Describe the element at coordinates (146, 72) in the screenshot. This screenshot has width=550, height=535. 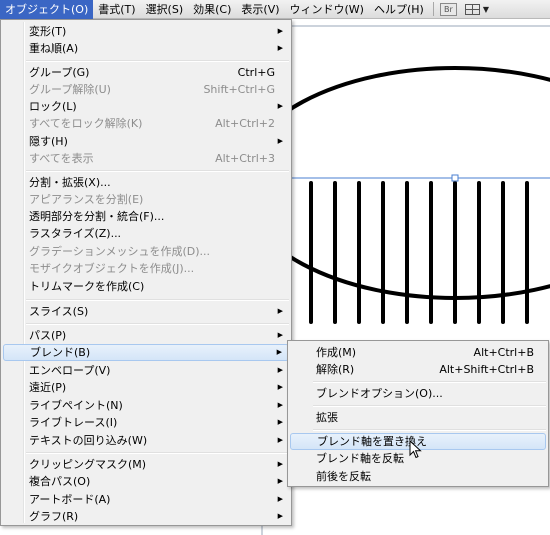
I see `menu-item-group: グループ(G) Ctrl+G` at that location.